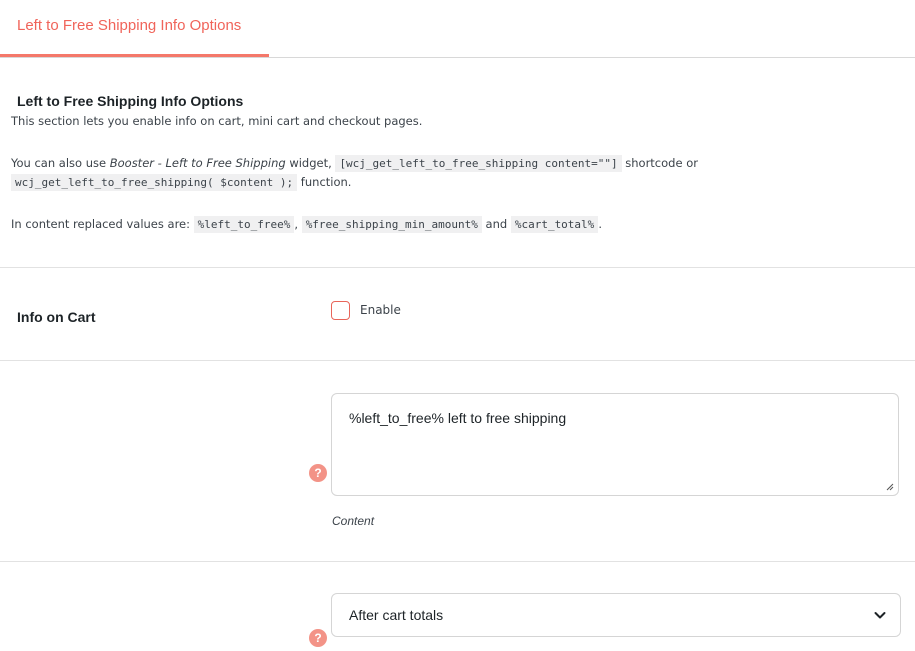 This screenshot has height=651, width=915. What do you see at coordinates (324, 182) in the screenshot?
I see `usage-text-4: function.` at bounding box center [324, 182].